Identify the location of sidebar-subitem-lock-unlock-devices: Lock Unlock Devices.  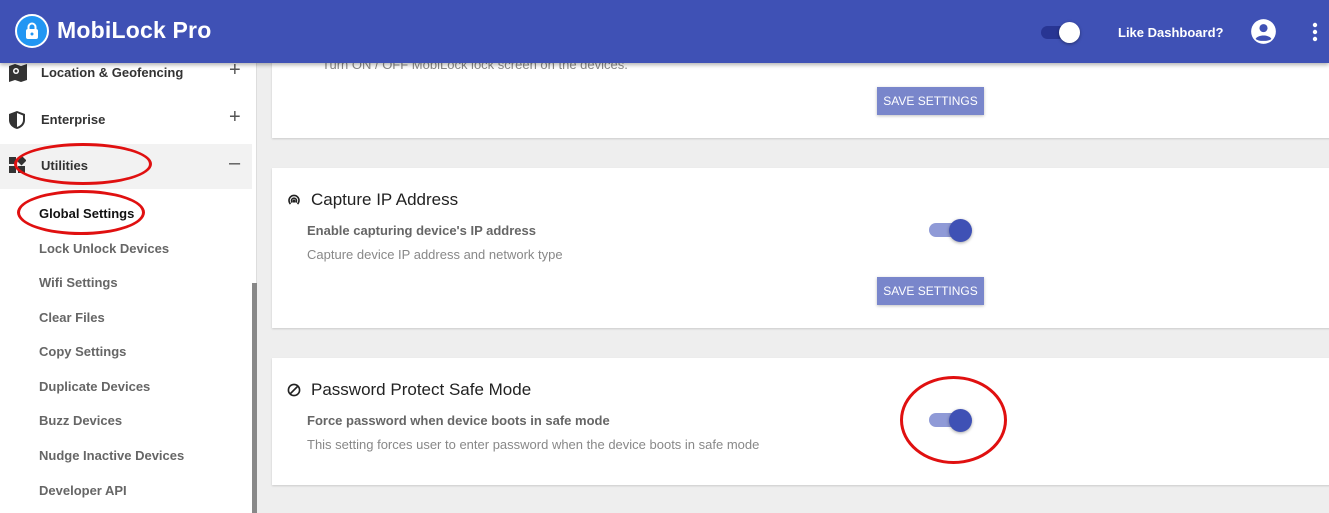
(104, 248).